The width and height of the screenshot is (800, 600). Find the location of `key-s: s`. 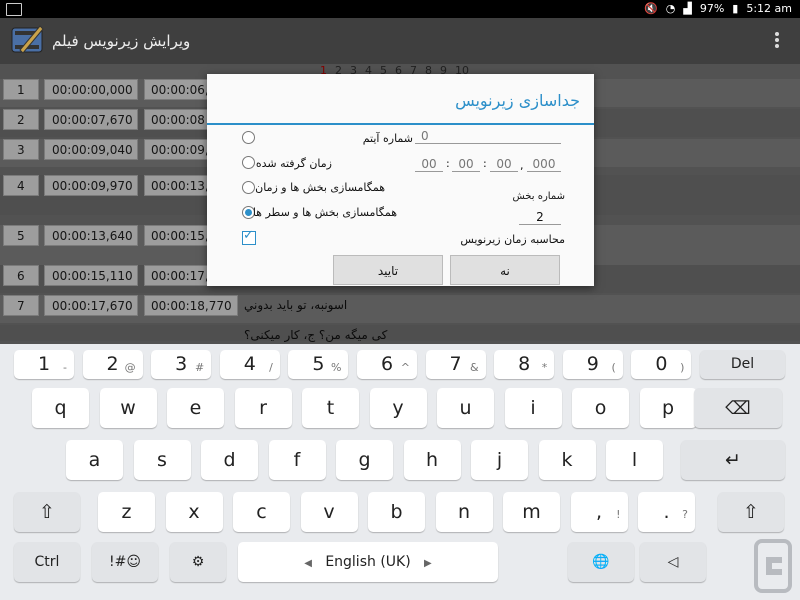

key-s: s is located at coordinates (162, 460).